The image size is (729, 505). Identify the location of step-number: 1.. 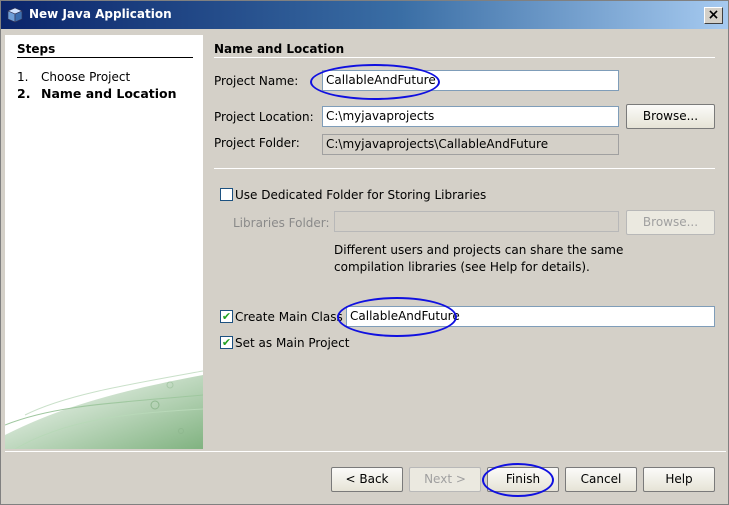
(23, 77).